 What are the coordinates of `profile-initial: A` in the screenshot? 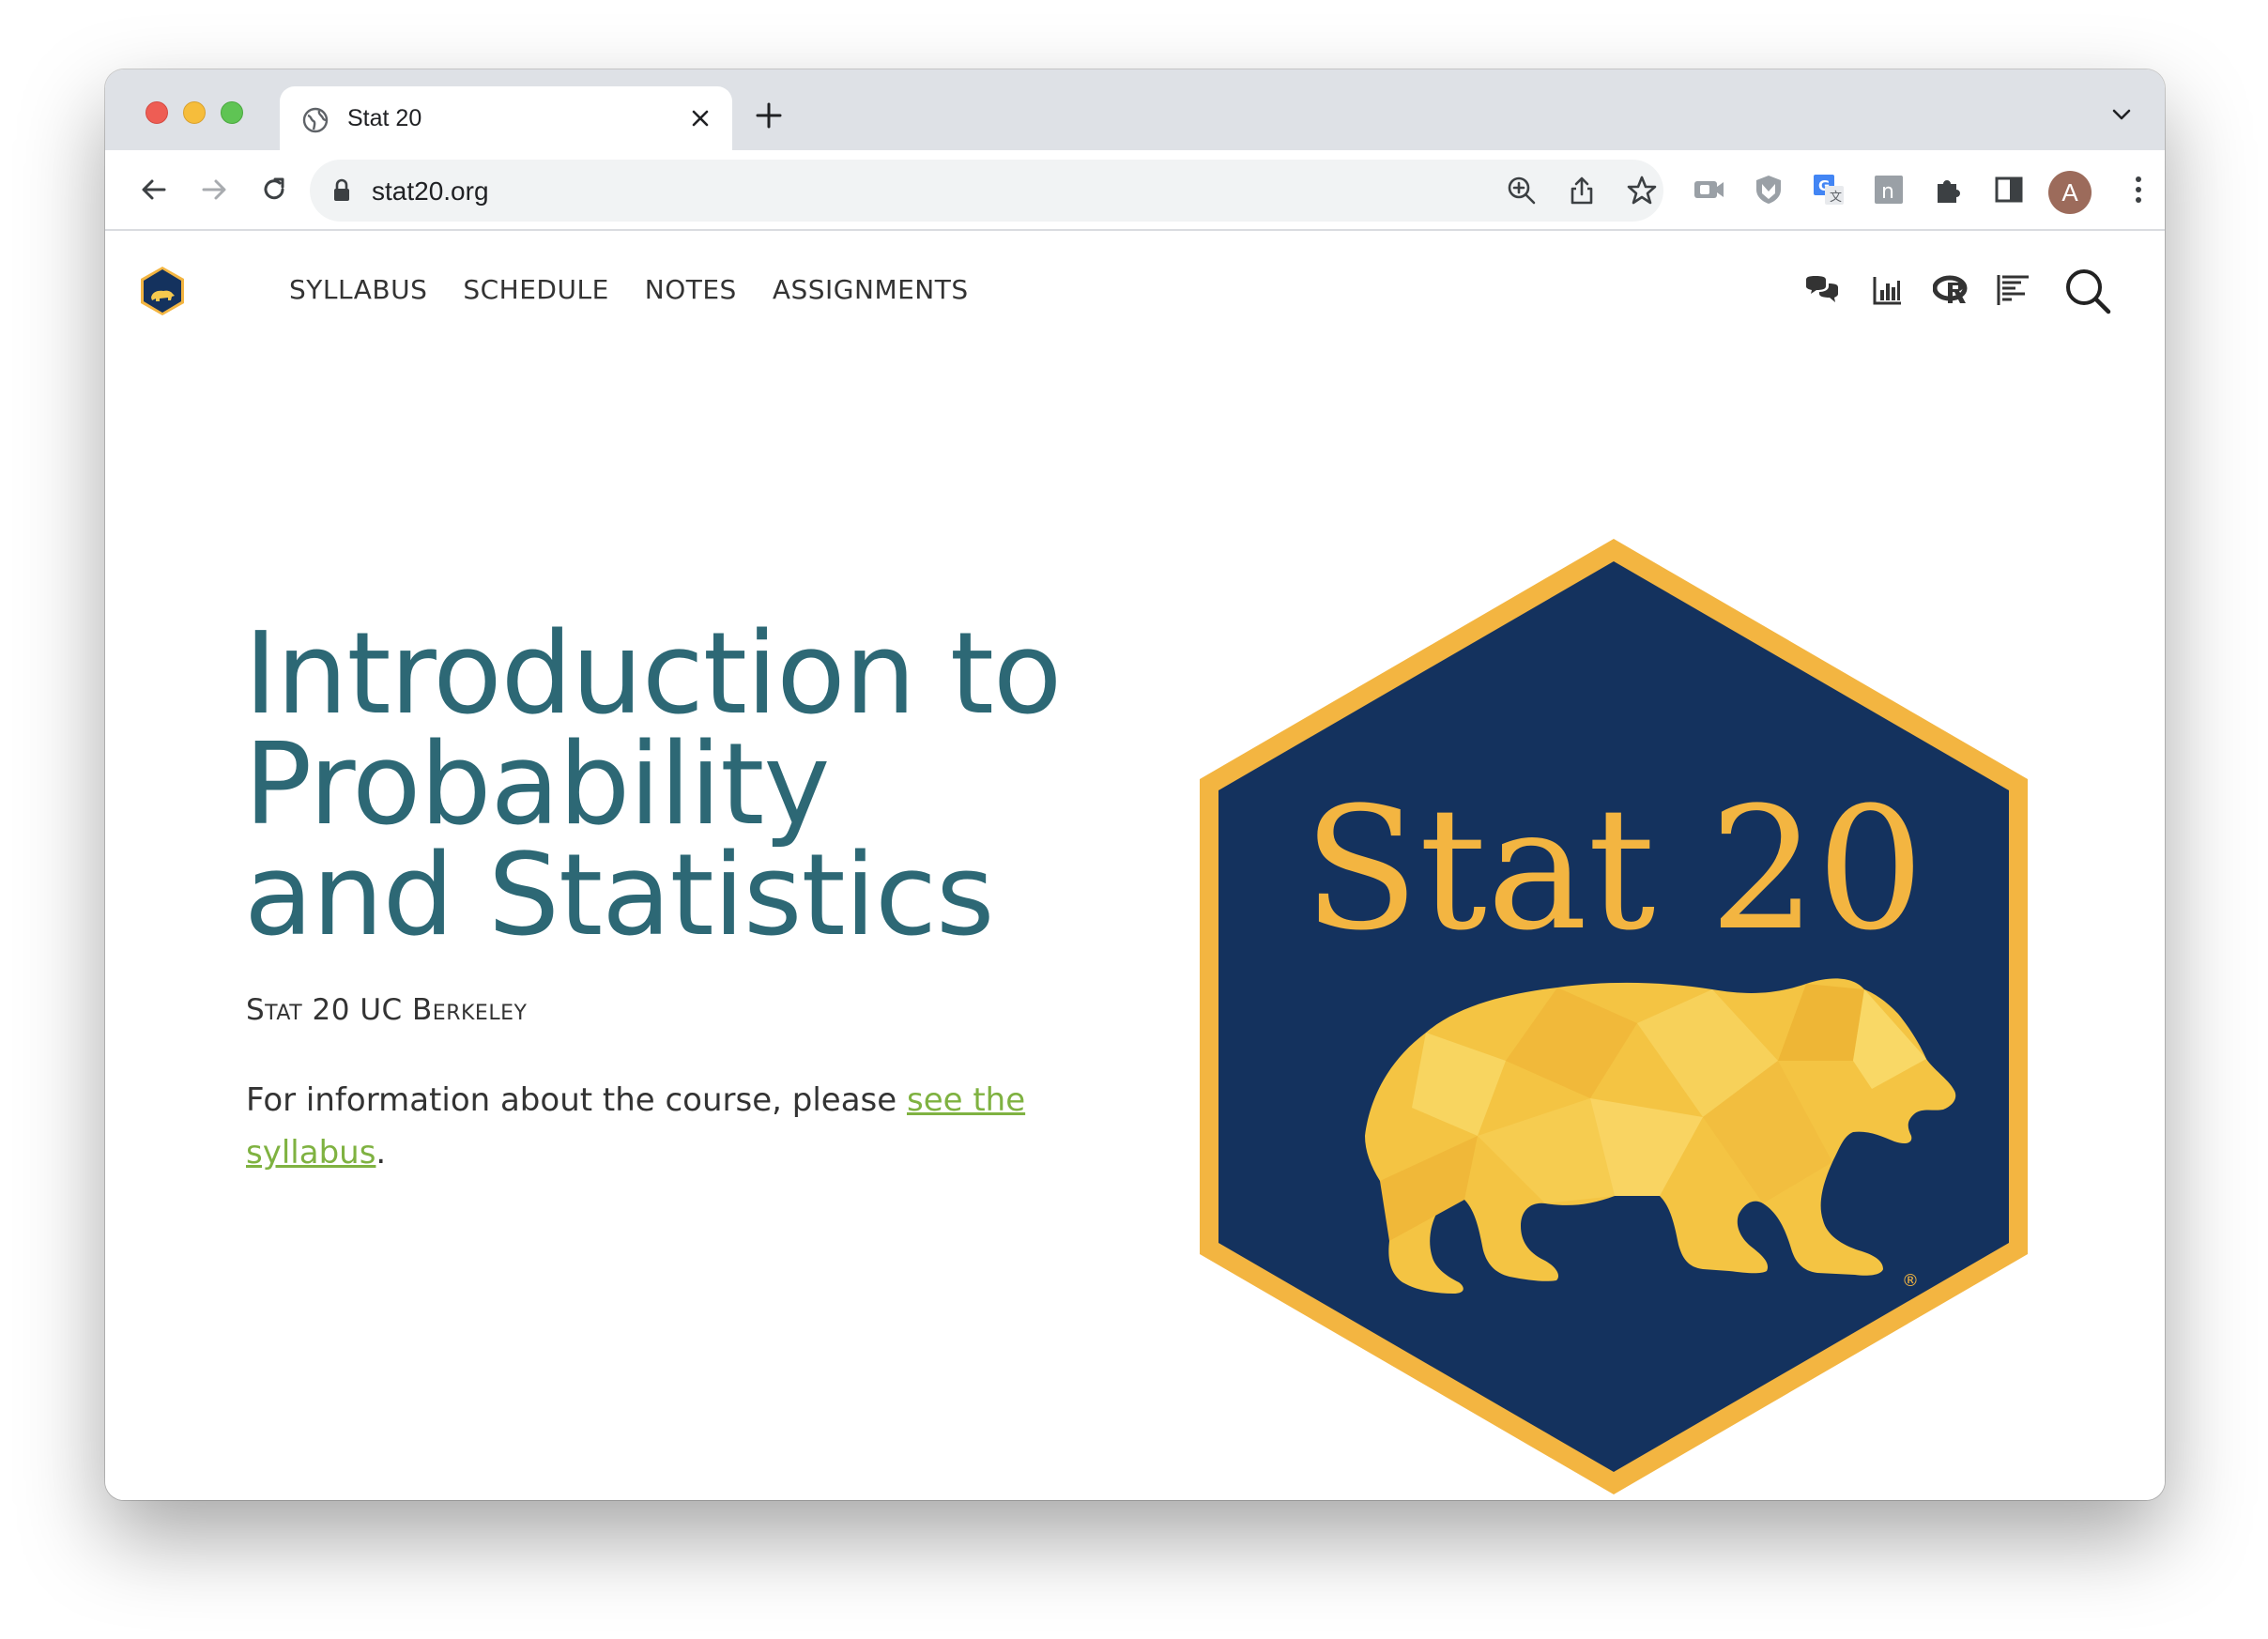 It's located at (2069, 192).